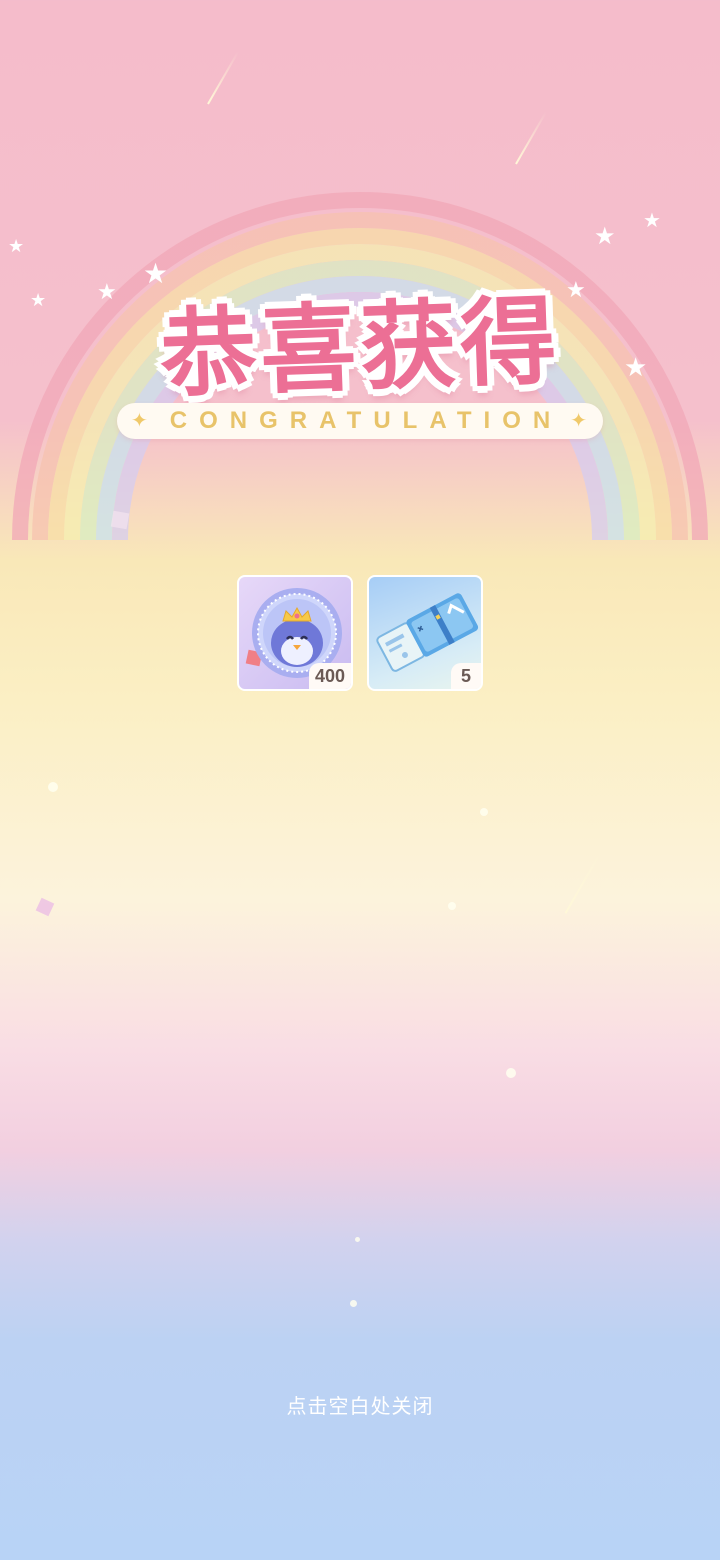 This screenshot has width=720, height=1560. What do you see at coordinates (425, 633) in the screenshot?
I see `reward-item-ticket: 5` at bounding box center [425, 633].